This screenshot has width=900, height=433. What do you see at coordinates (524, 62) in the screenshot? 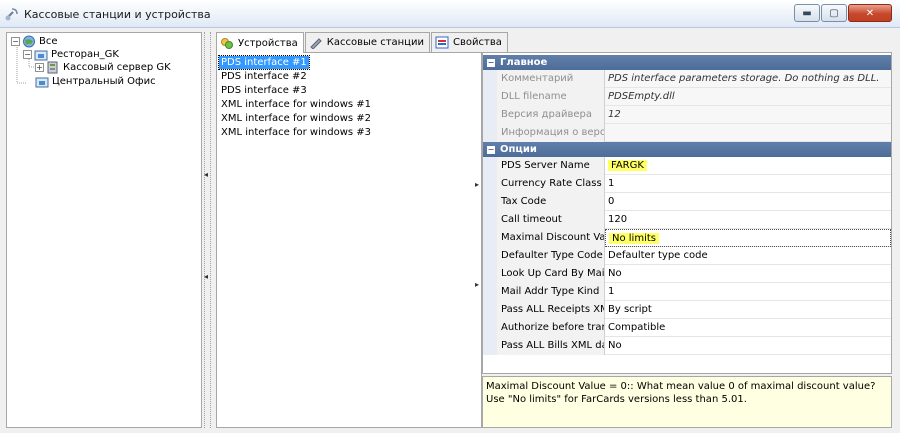
I see `category-label: Главное` at bounding box center [524, 62].